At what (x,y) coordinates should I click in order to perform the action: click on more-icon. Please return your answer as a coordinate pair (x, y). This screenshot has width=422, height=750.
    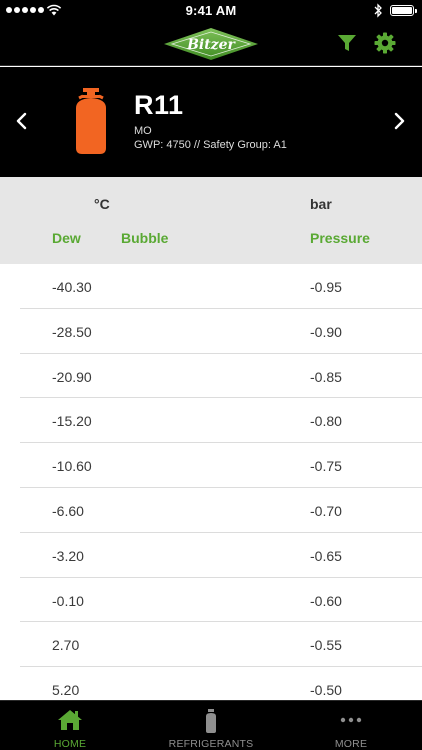
    Looking at the image, I should click on (351, 720).